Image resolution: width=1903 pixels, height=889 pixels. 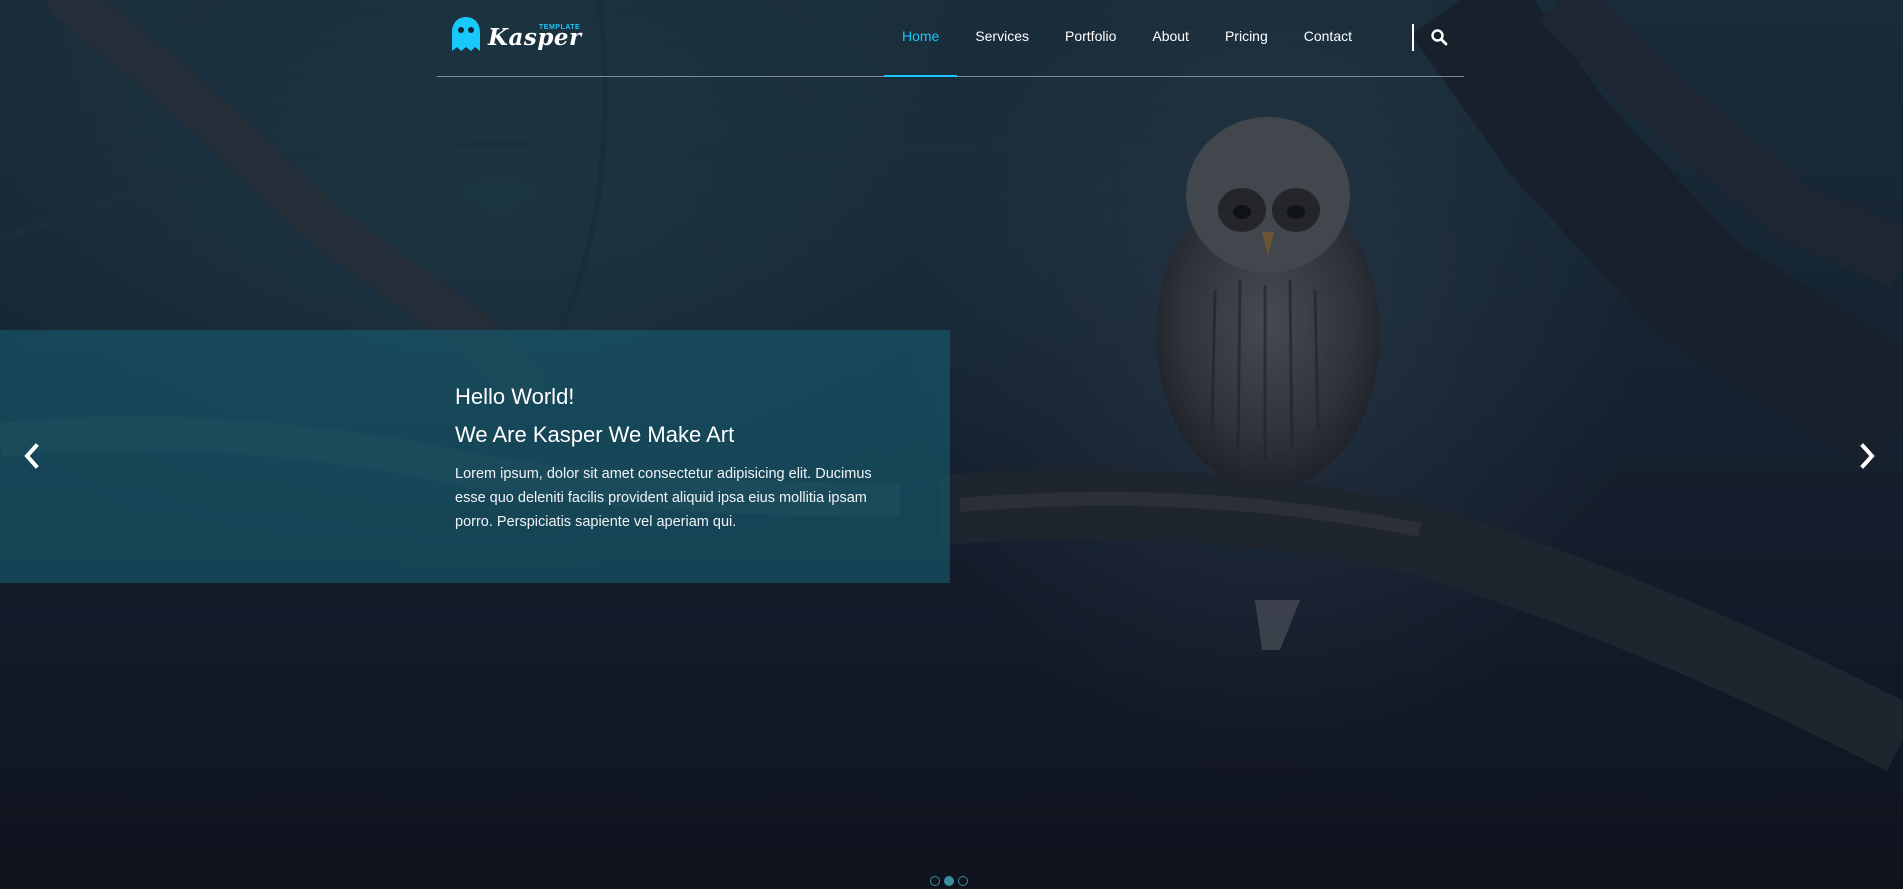 What do you see at coordinates (595, 434) in the screenshot?
I see `slide-heading-line2: We Are Kasper We Make Art` at bounding box center [595, 434].